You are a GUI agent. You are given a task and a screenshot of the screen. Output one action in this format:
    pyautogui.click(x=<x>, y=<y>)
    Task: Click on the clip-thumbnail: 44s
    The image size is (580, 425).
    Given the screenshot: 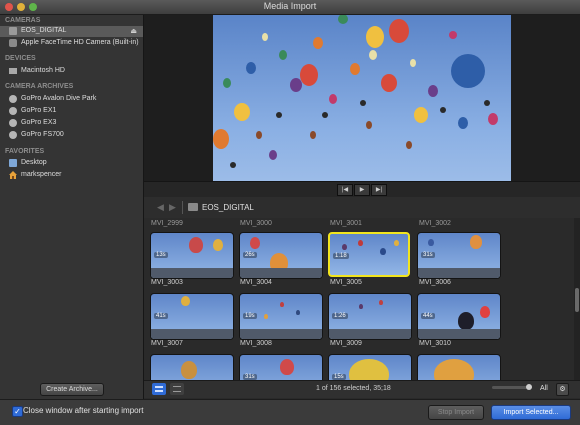 What is the action you would take?
    pyautogui.click(x=459, y=316)
    